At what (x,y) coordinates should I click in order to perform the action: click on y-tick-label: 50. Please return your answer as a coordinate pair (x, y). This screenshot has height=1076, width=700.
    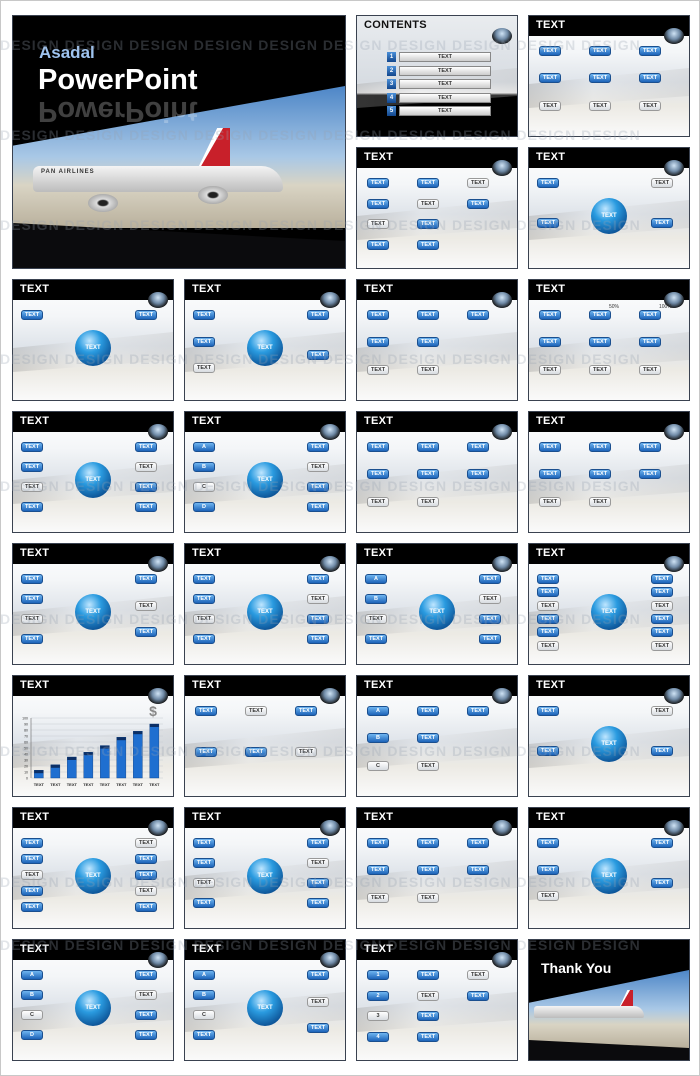
    Looking at the image, I should click on (26, 749).